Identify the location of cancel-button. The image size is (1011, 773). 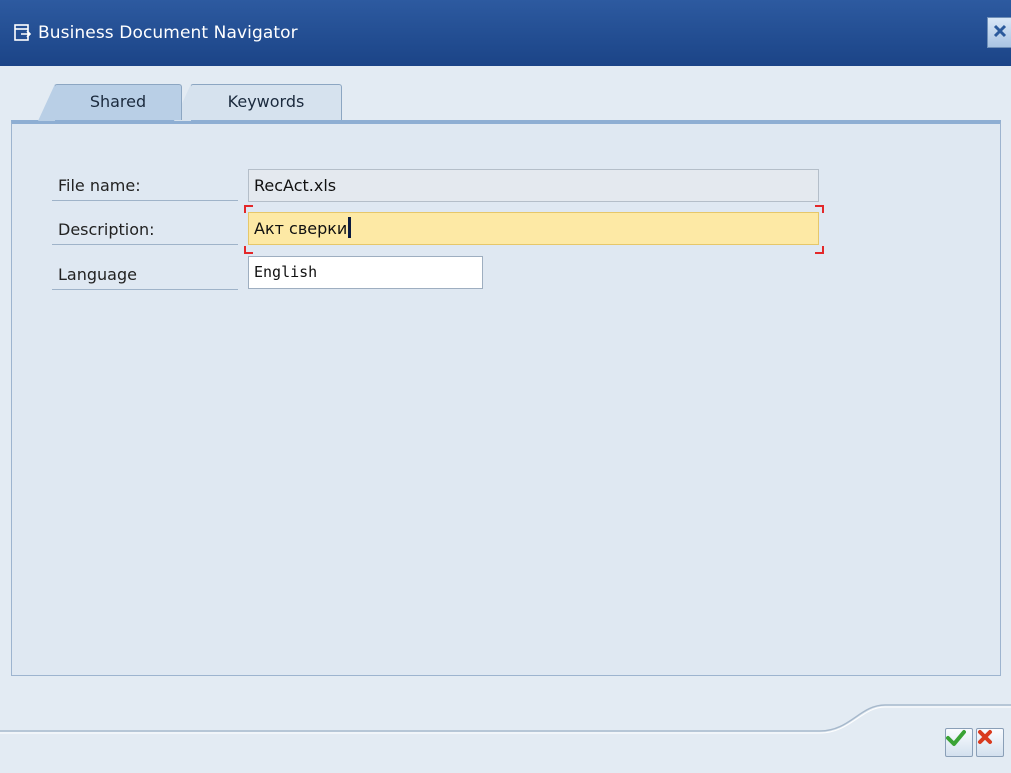
(990, 742).